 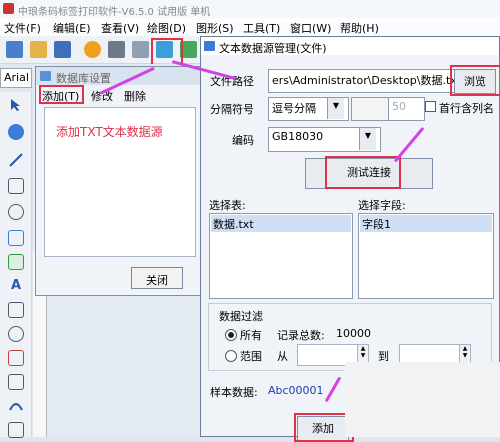 I want to click on encoding-value: GB18030, so click(x=298, y=136).